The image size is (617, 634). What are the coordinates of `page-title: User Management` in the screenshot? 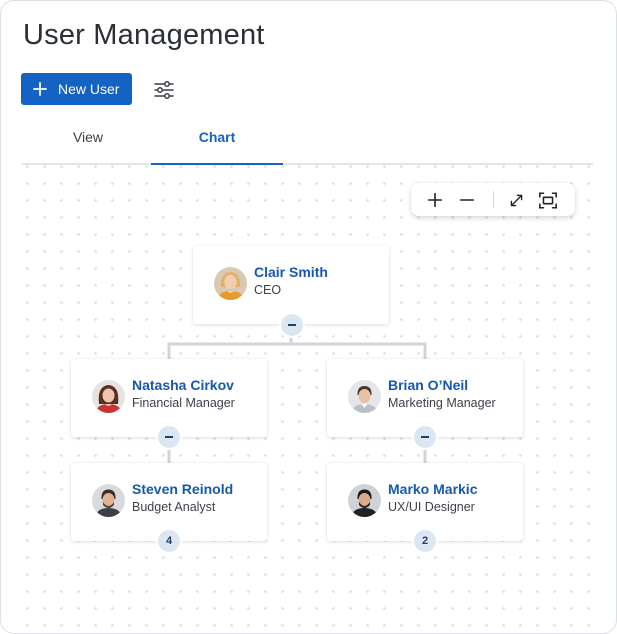 It's located at (144, 35).